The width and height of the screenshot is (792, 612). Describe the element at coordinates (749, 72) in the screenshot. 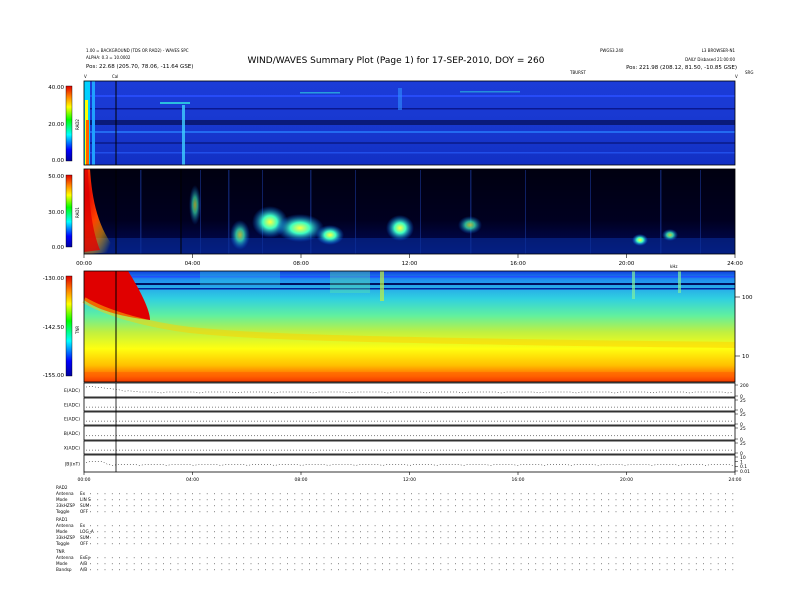

I see `mark-srg: SRG` at that location.